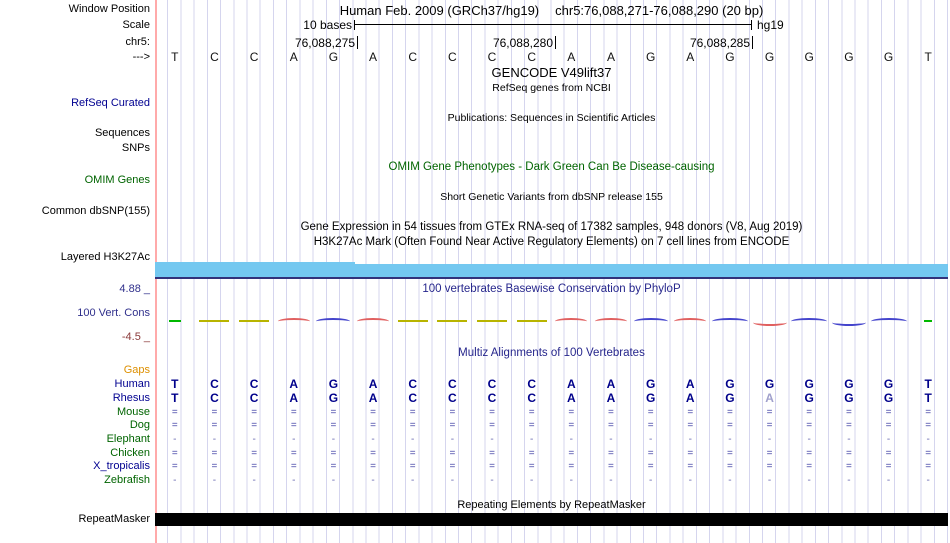 This screenshot has height=543, width=950. I want to click on label-common-dbsnp: Common dbSNP(155), so click(96, 211).